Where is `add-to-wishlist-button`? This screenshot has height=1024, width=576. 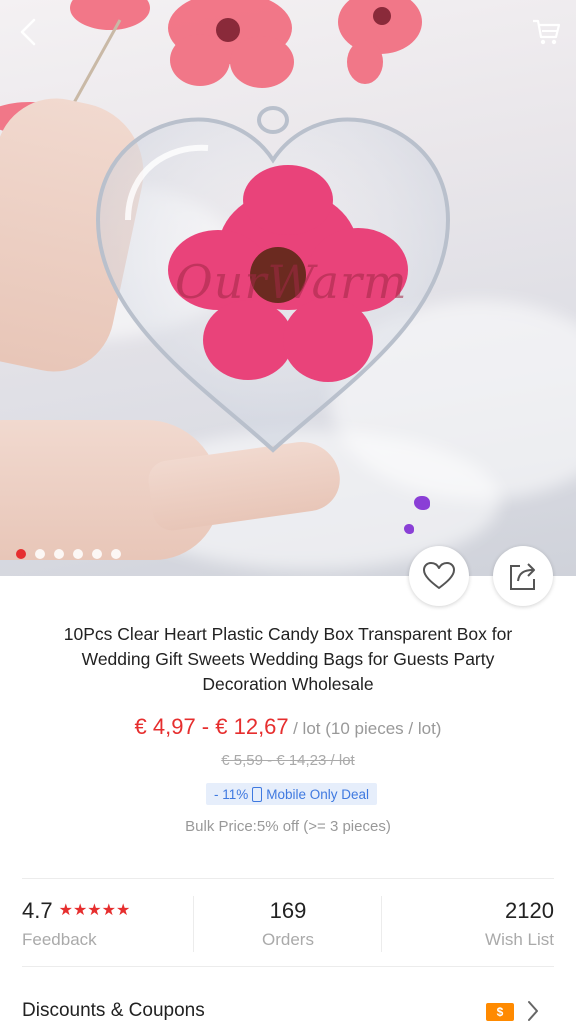
add-to-wishlist-button is located at coordinates (439, 576).